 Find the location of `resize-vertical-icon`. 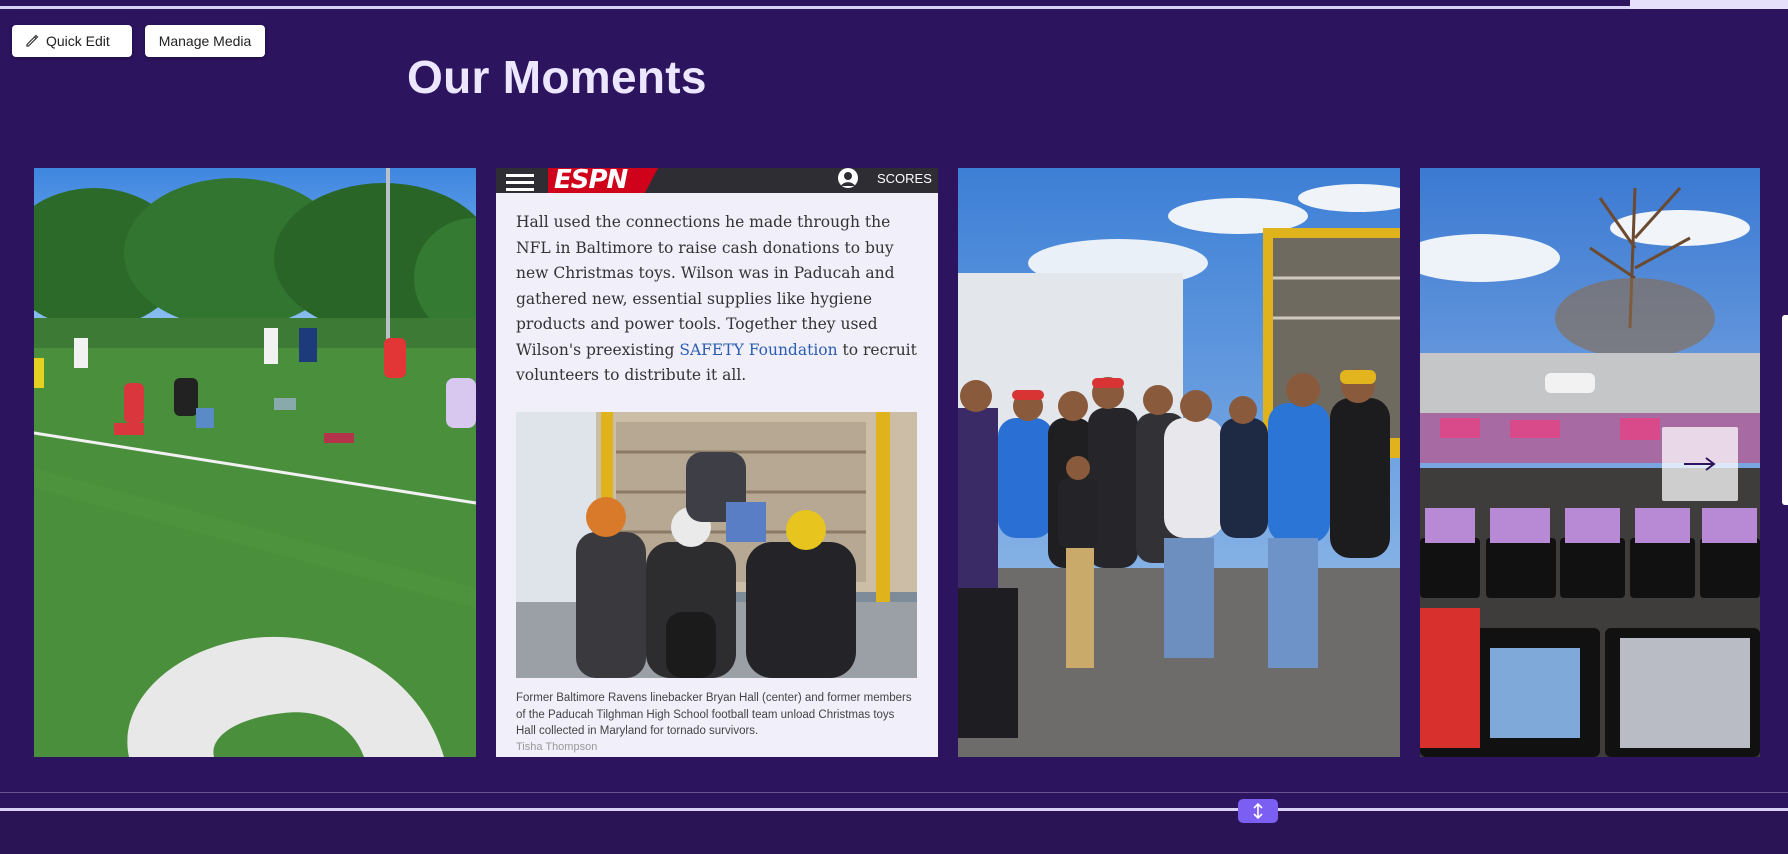

resize-vertical-icon is located at coordinates (1258, 811).